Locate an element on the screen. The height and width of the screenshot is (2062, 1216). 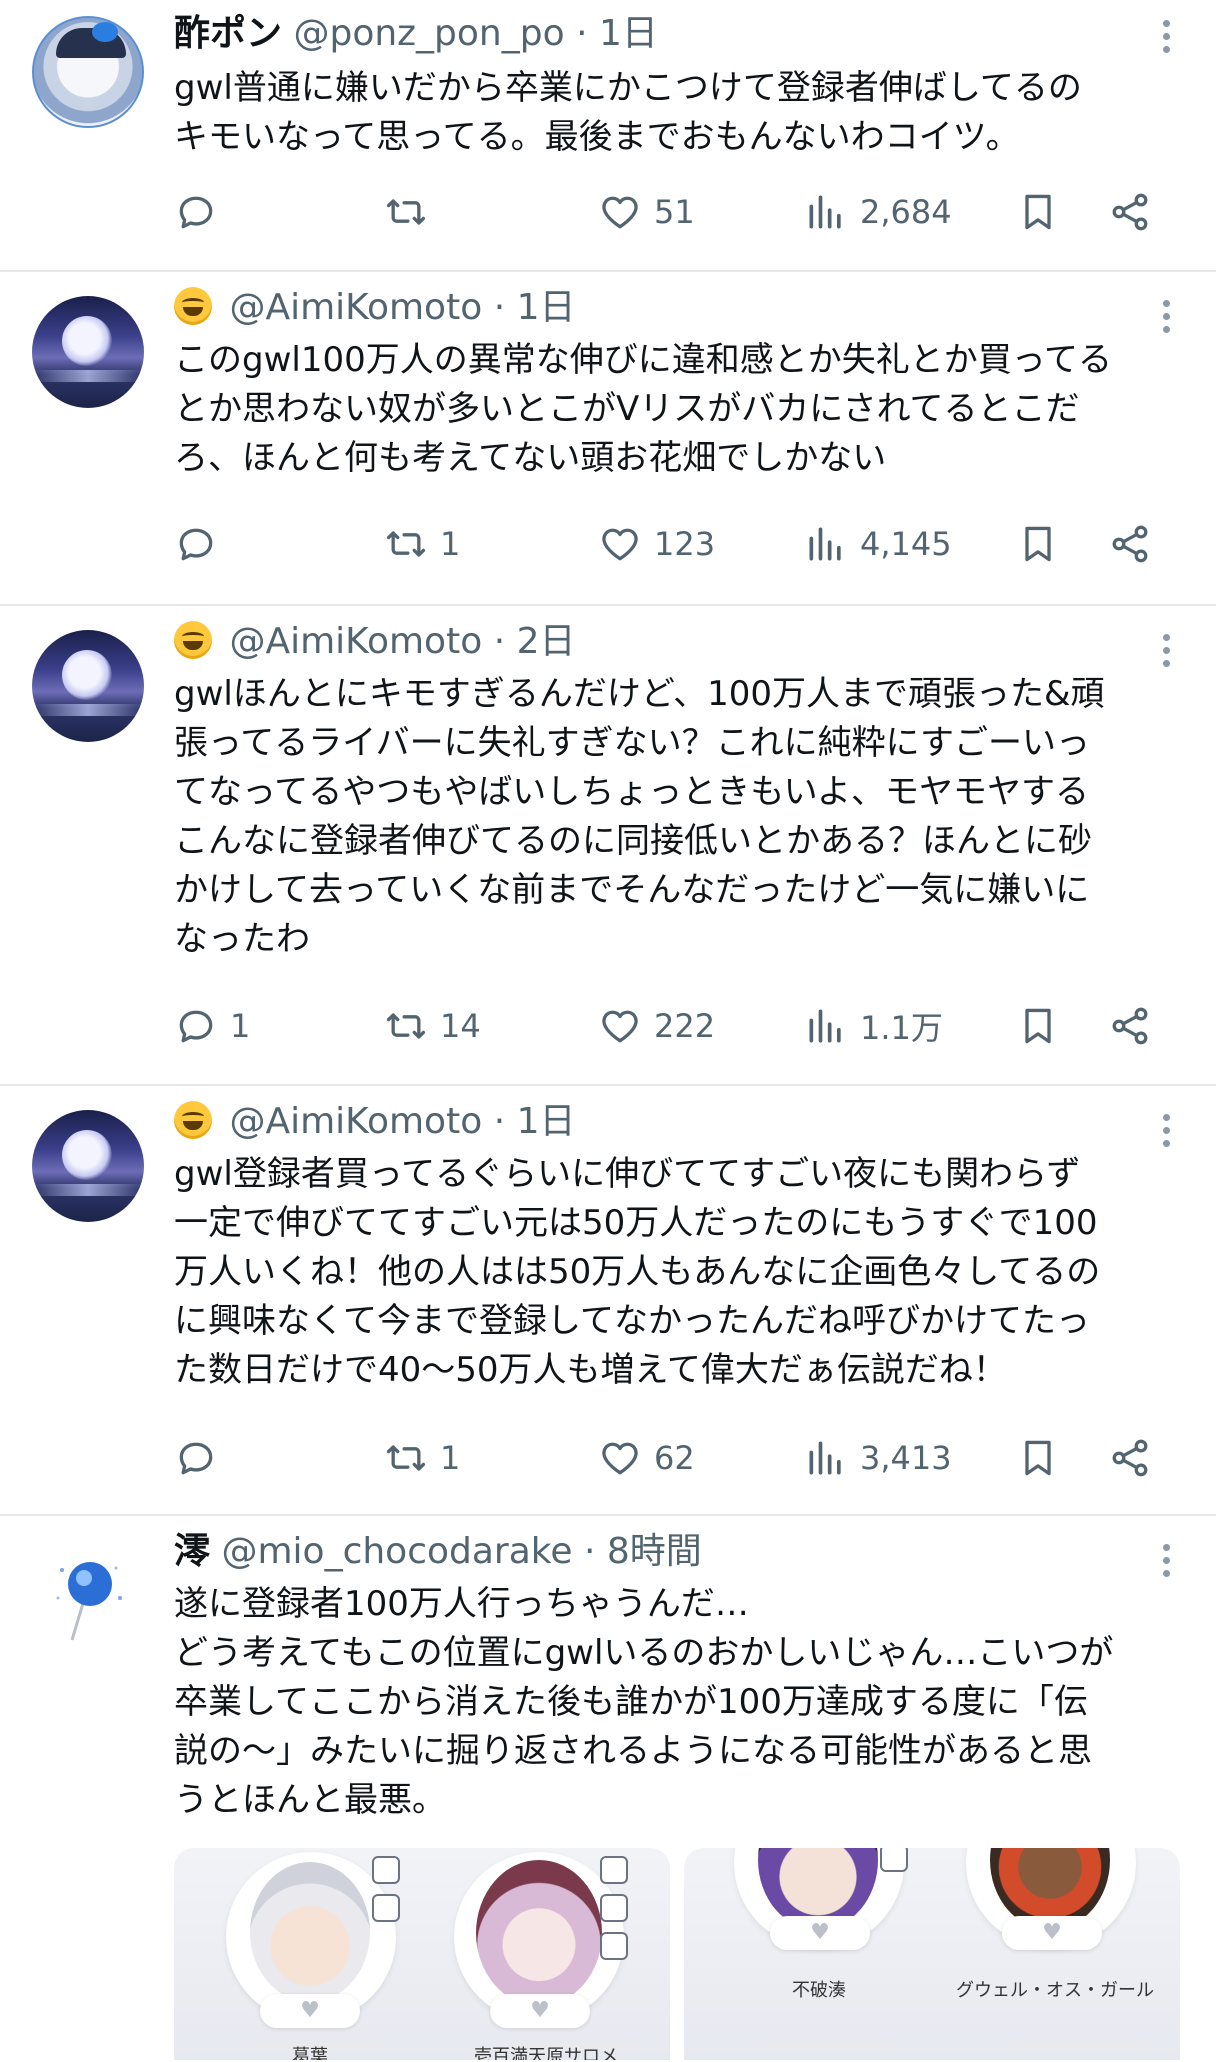
character-name: グウェル・オス・ガール is located at coordinates (1055, 1990).